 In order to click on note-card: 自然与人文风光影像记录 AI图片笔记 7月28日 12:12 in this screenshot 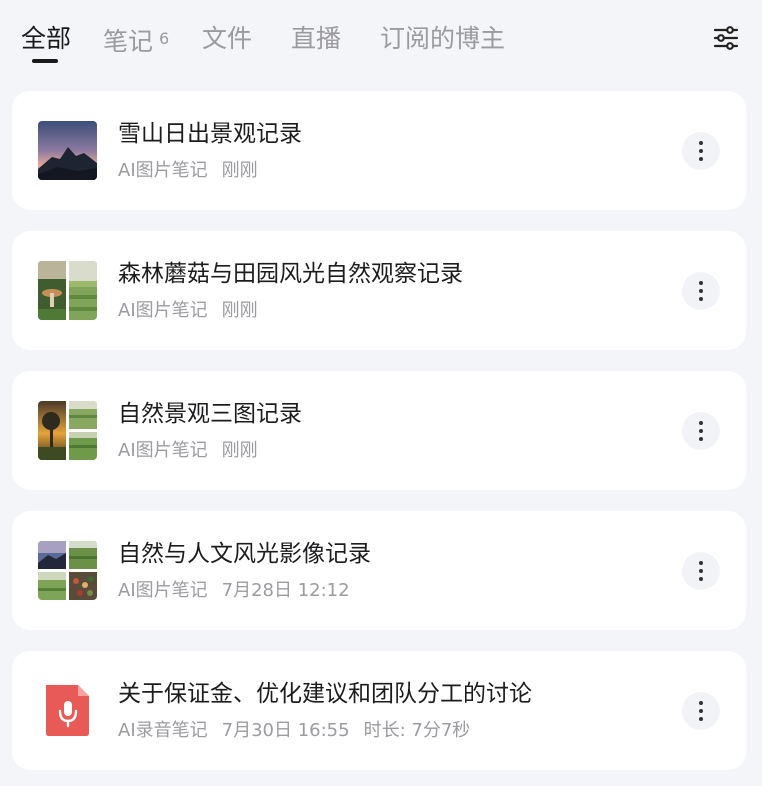, I will do `click(379, 570)`.